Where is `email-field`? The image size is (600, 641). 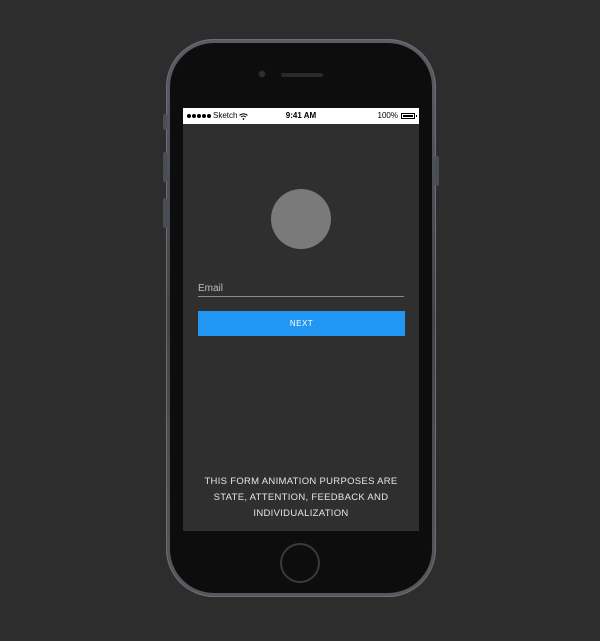
email-field is located at coordinates (301, 288).